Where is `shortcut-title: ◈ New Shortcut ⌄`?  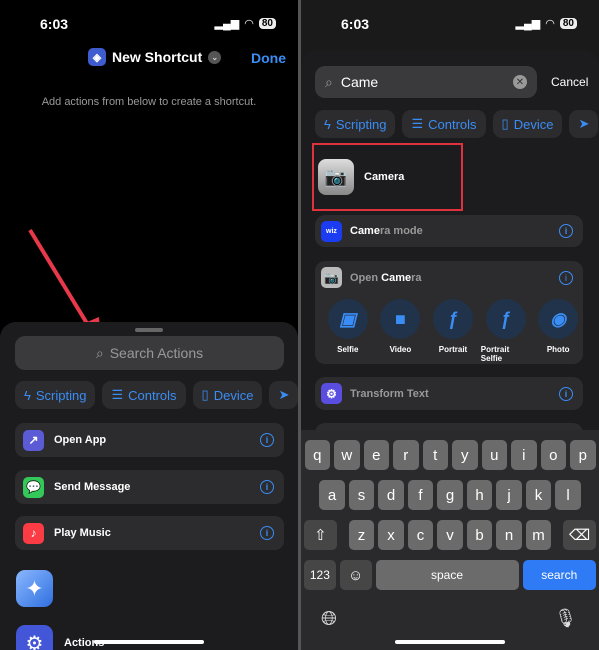 shortcut-title: ◈ New Shortcut ⌄ is located at coordinates (155, 57).